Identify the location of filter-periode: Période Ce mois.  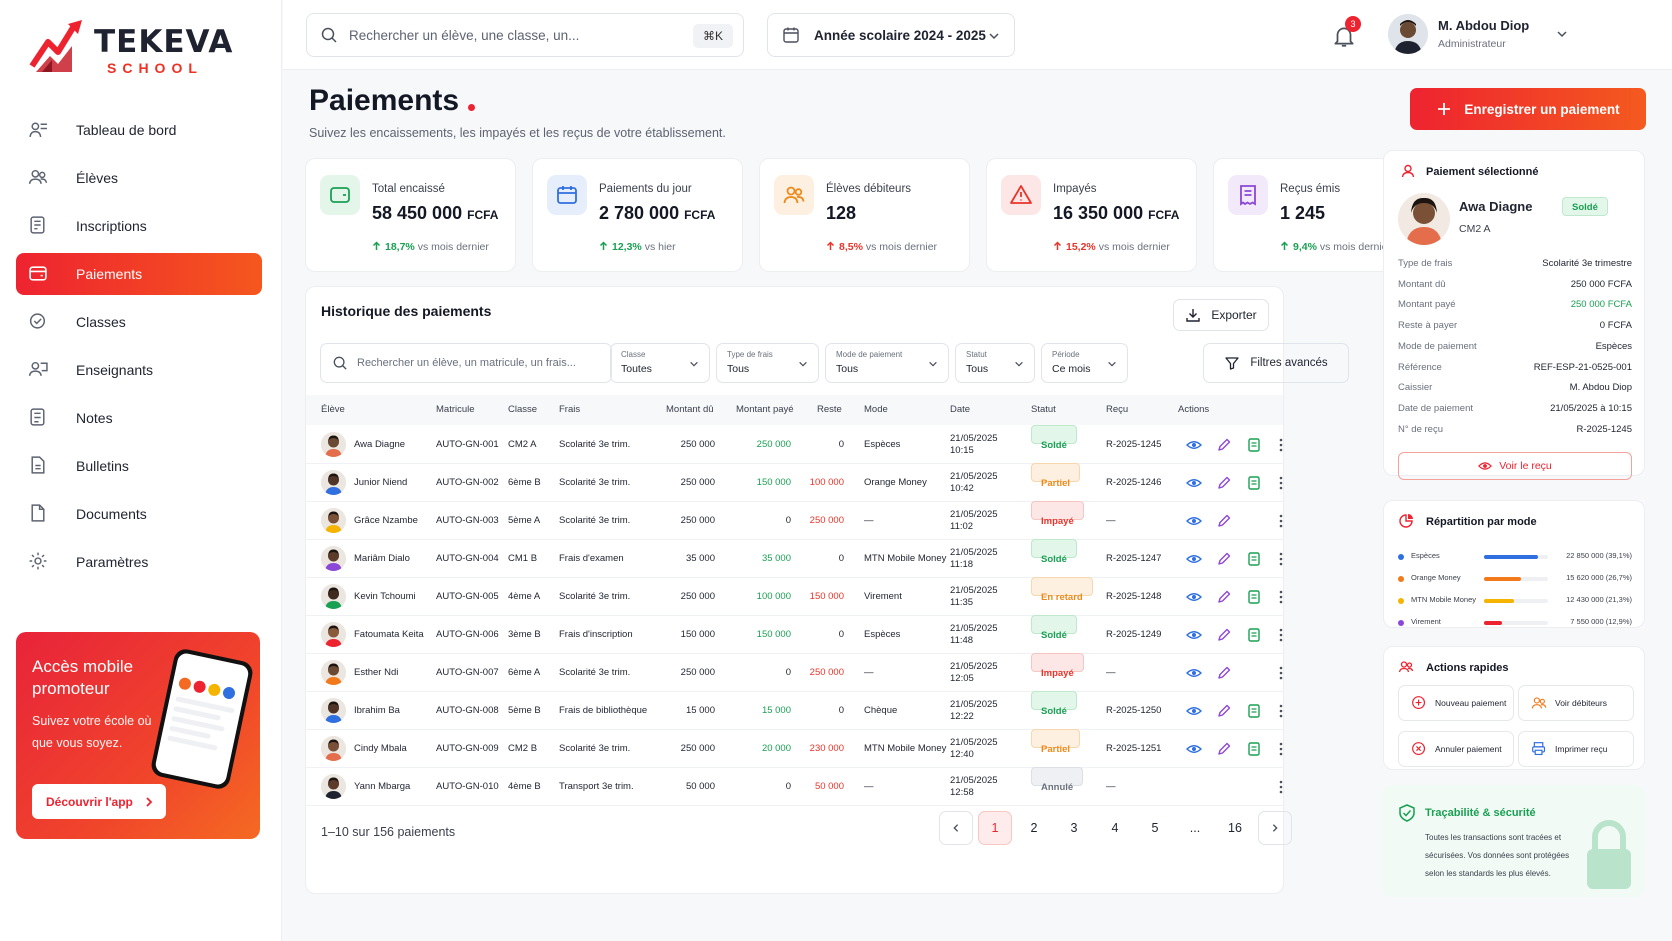
(1084, 363).